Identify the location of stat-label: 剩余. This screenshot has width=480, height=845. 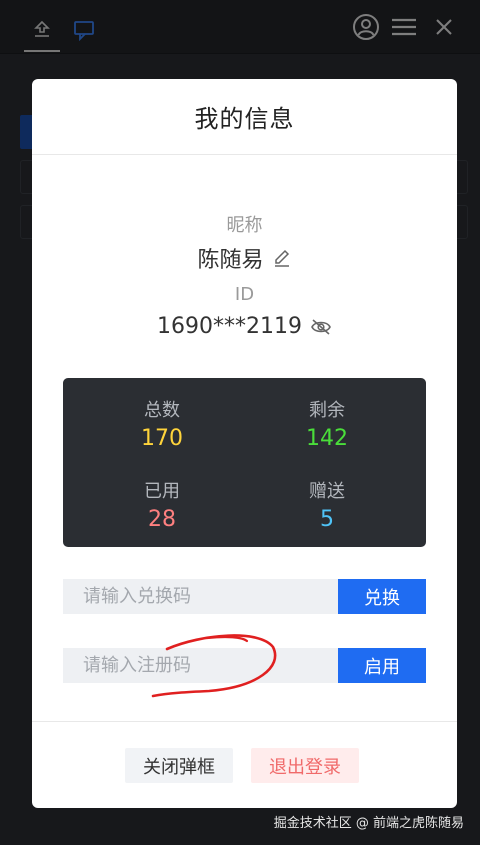
(327, 410).